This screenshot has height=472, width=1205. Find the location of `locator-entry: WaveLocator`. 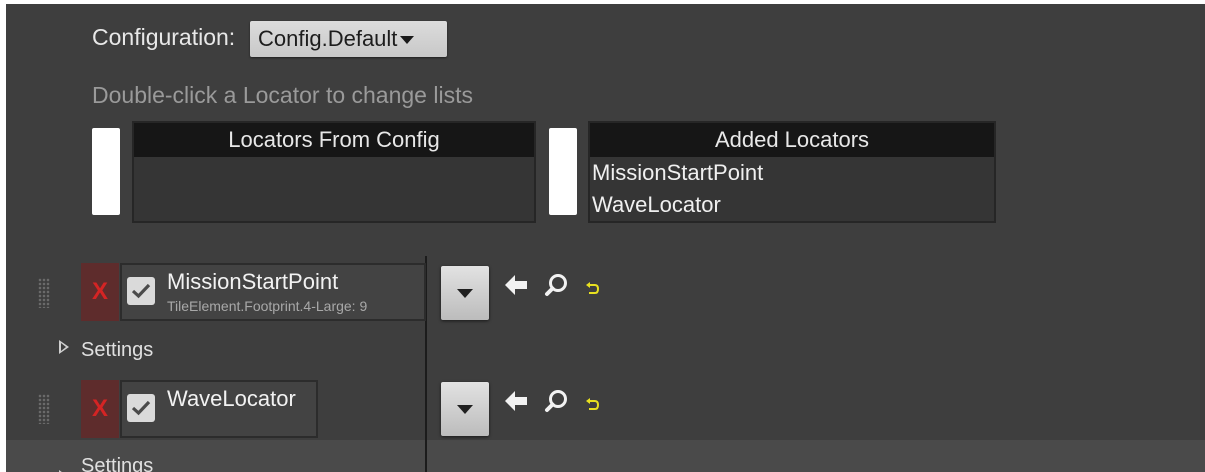

locator-entry: WaveLocator is located at coordinates (219, 409).